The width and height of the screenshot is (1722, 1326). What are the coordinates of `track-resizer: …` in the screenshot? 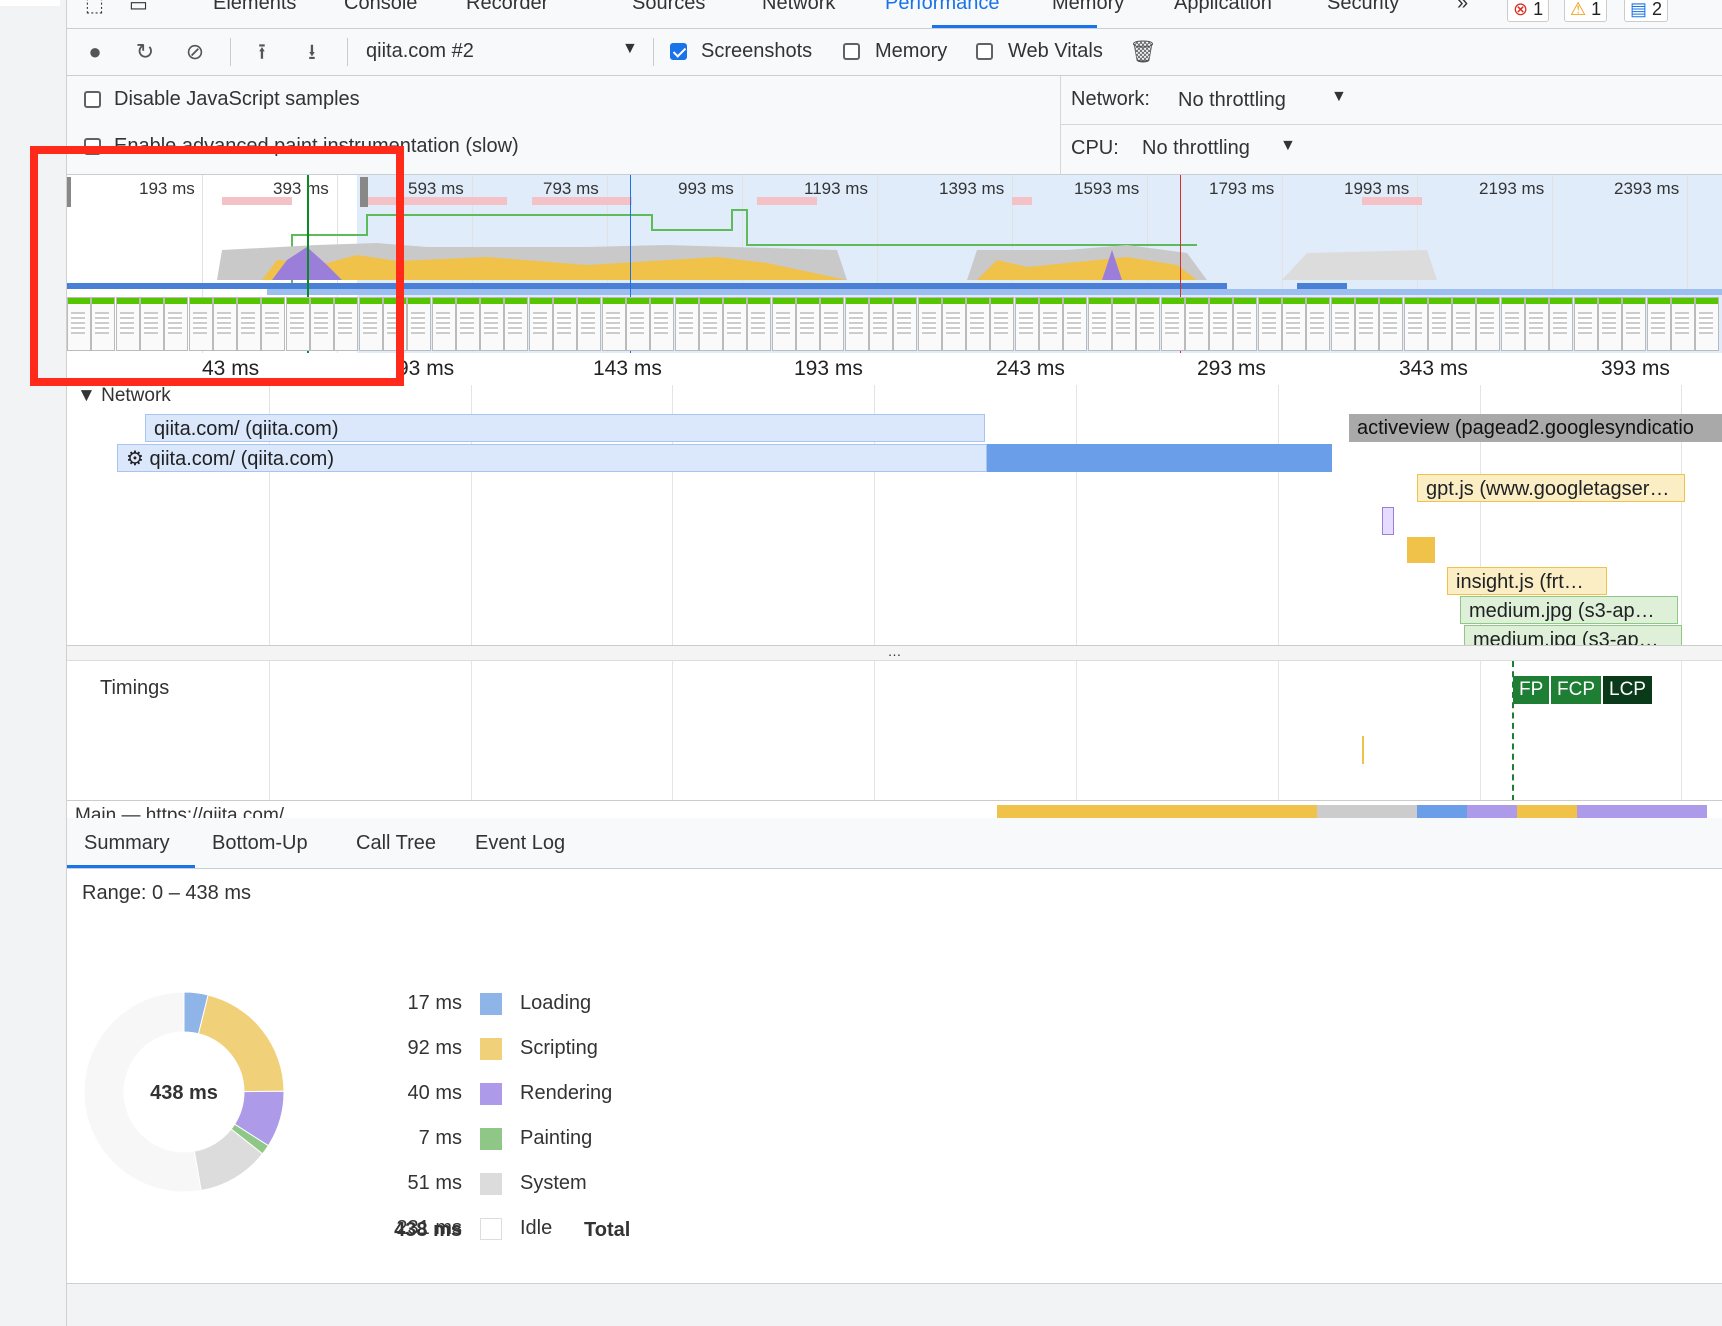 It's located at (894, 652).